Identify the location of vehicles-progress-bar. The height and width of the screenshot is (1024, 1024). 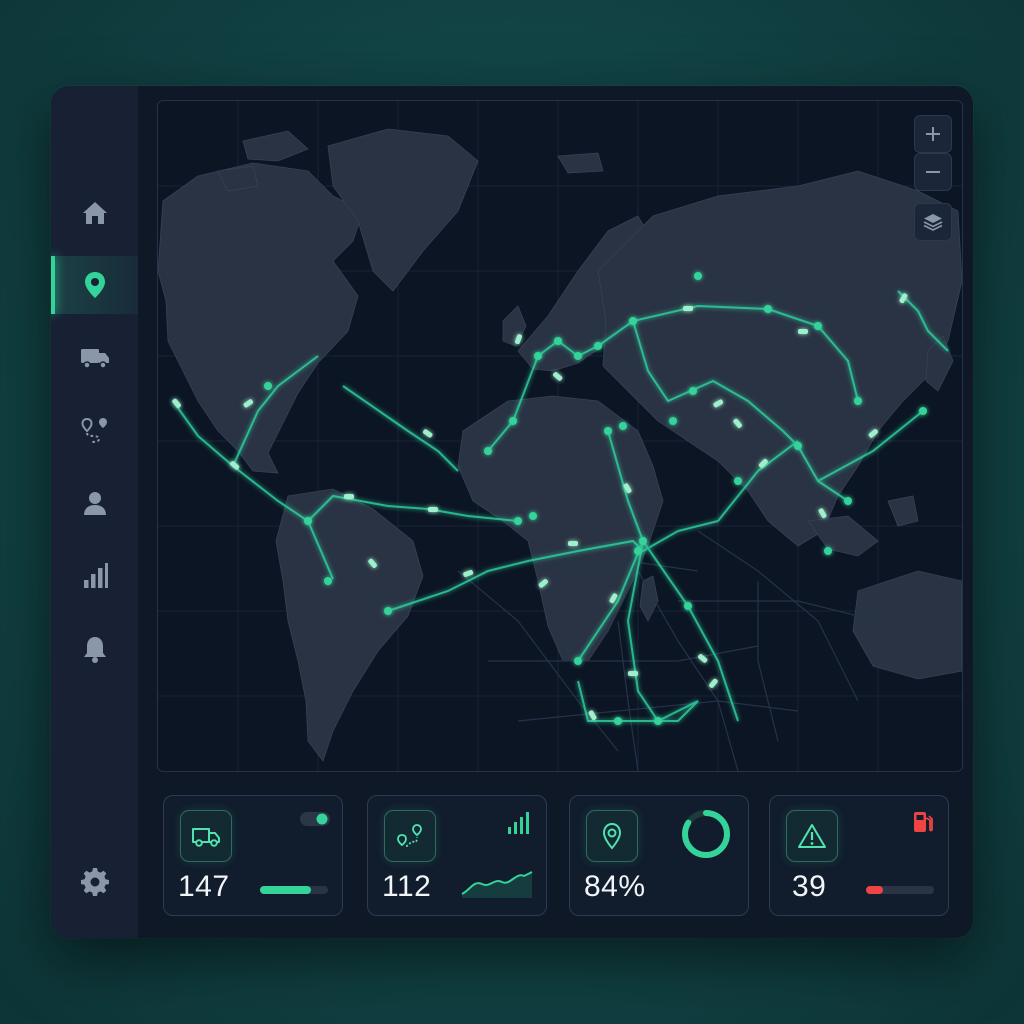
(294, 890).